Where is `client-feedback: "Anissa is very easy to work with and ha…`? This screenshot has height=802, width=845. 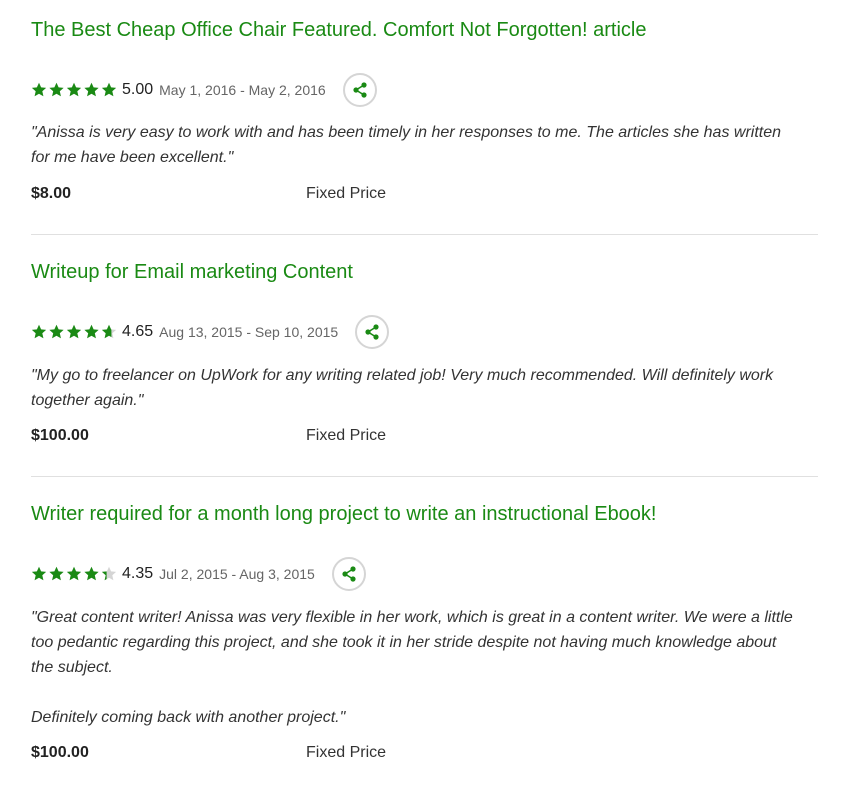
client-feedback: "Anissa is very easy to work with and ha… is located at coordinates (416, 145).